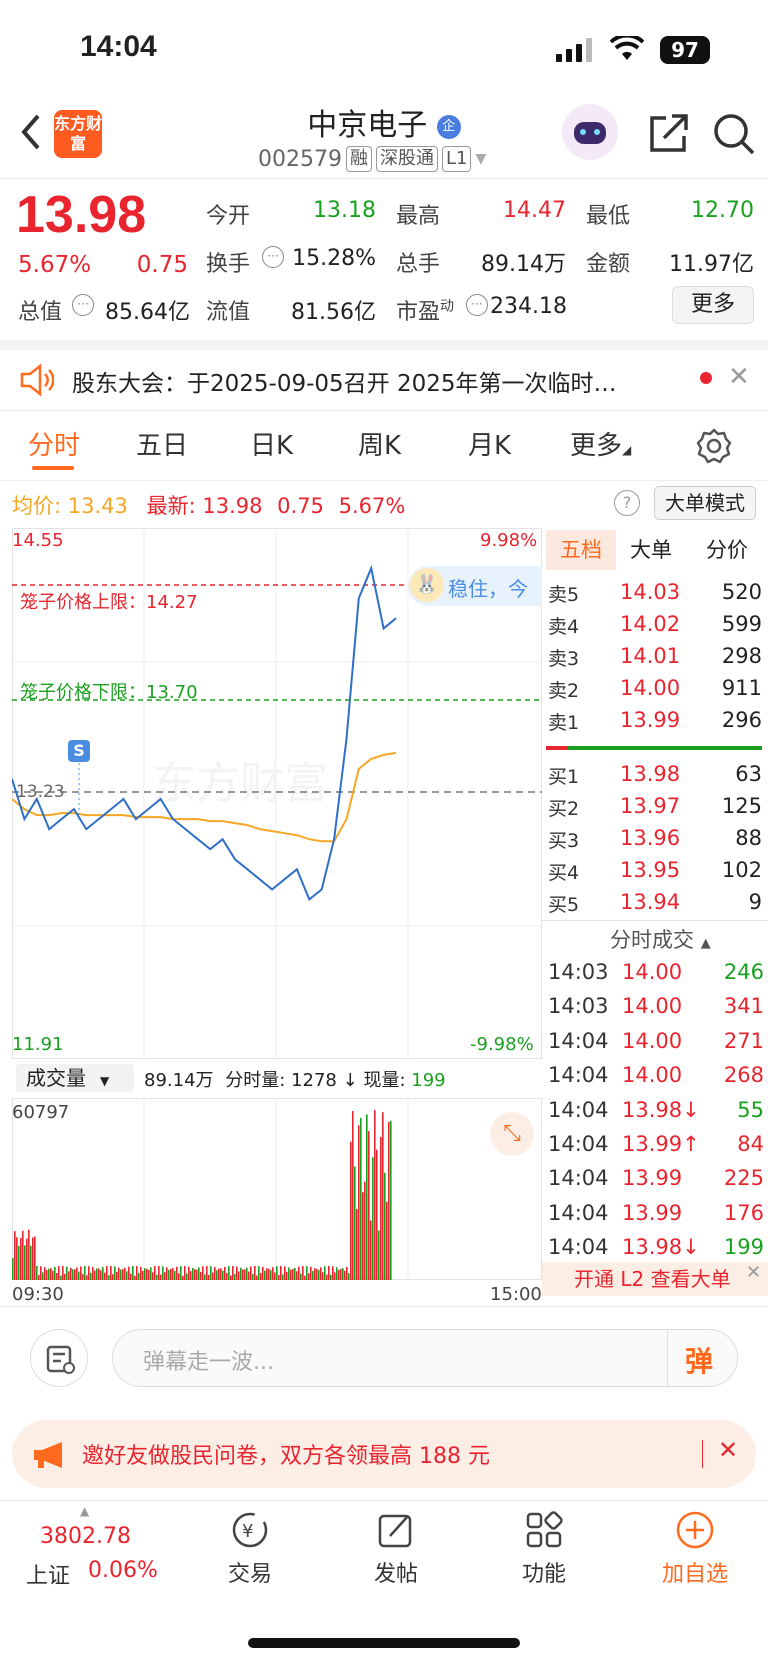 This screenshot has width=768, height=1663. I want to click on tab-big-orders: 大单, so click(651, 550).